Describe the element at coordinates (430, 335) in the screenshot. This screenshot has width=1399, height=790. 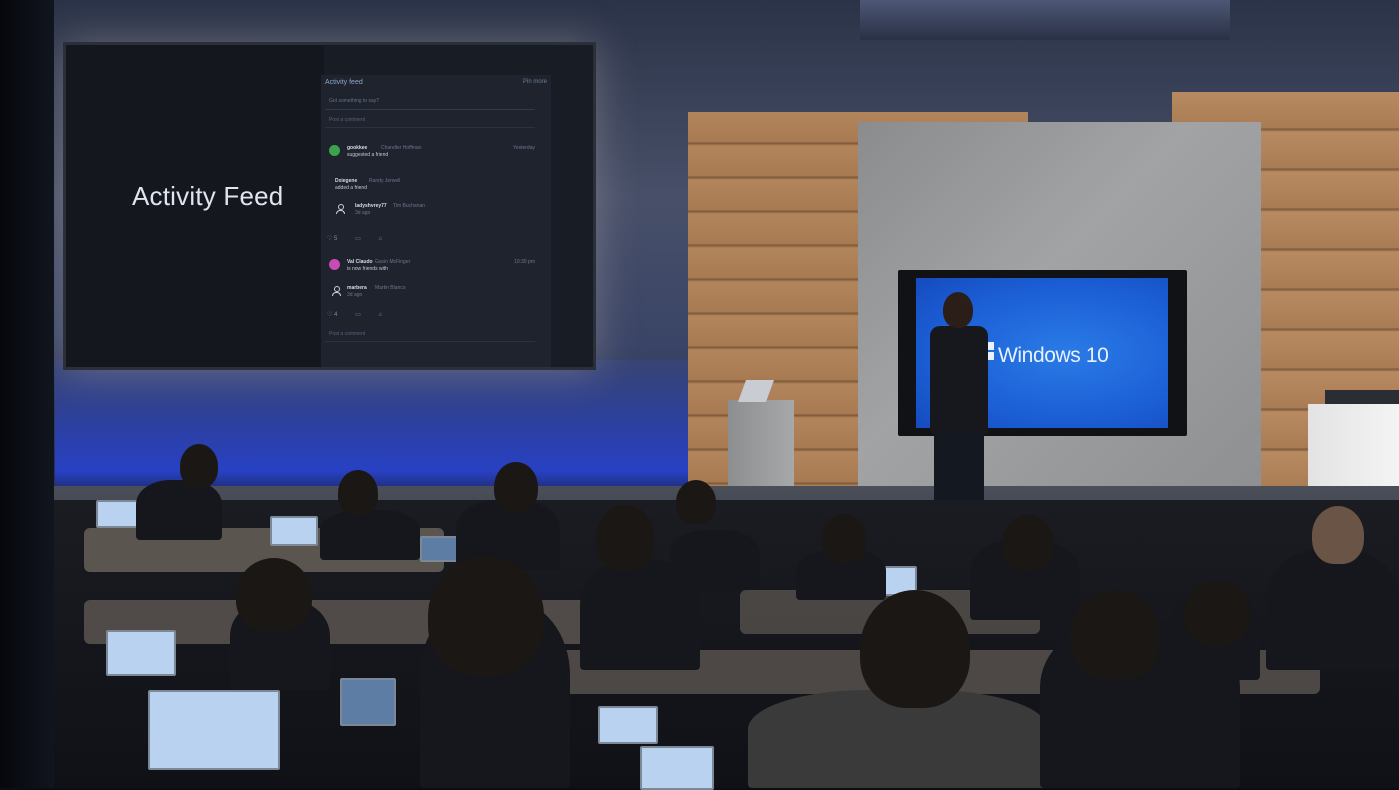
I see `footer-comment-field: Post a comment` at that location.